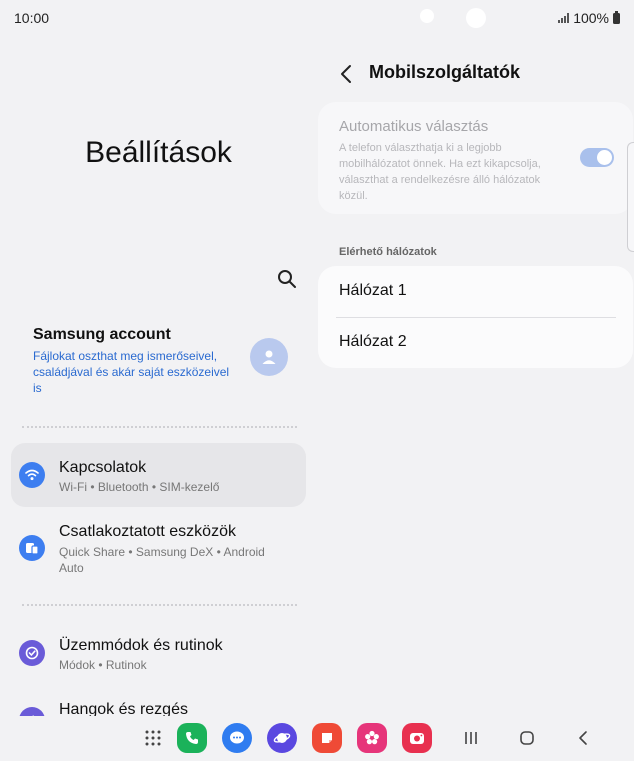  What do you see at coordinates (373, 290) in the screenshot?
I see `network-label: Hálózat 1` at bounding box center [373, 290].